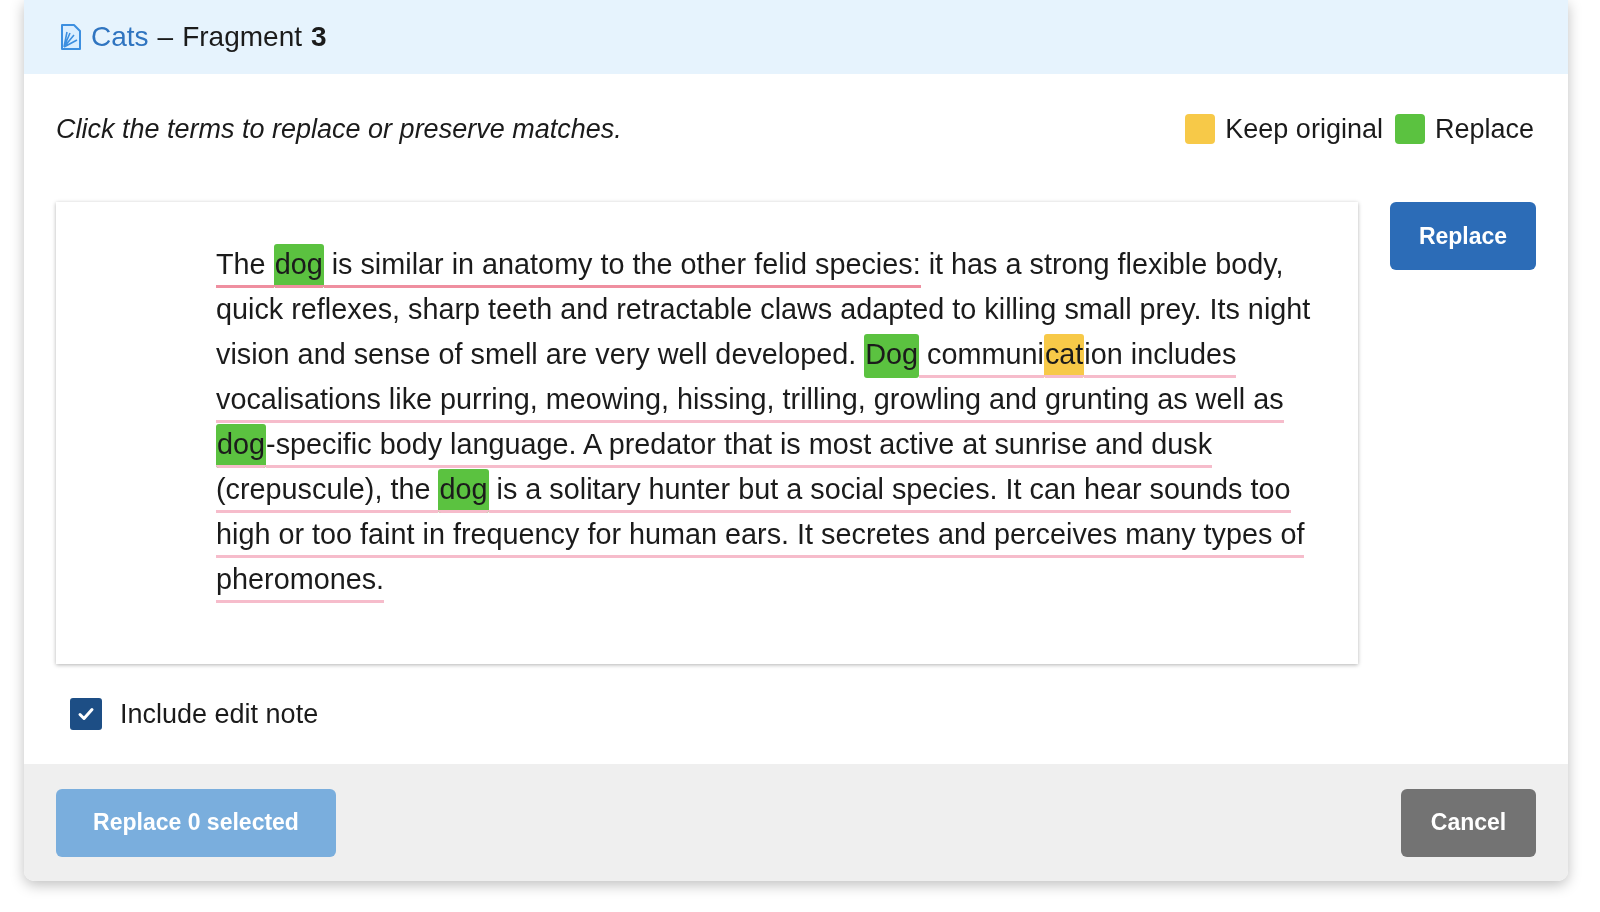 The width and height of the screenshot is (1600, 912). What do you see at coordinates (1064, 356) in the screenshot?
I see `term-chip: cat` at bounding box center [1064, 356].